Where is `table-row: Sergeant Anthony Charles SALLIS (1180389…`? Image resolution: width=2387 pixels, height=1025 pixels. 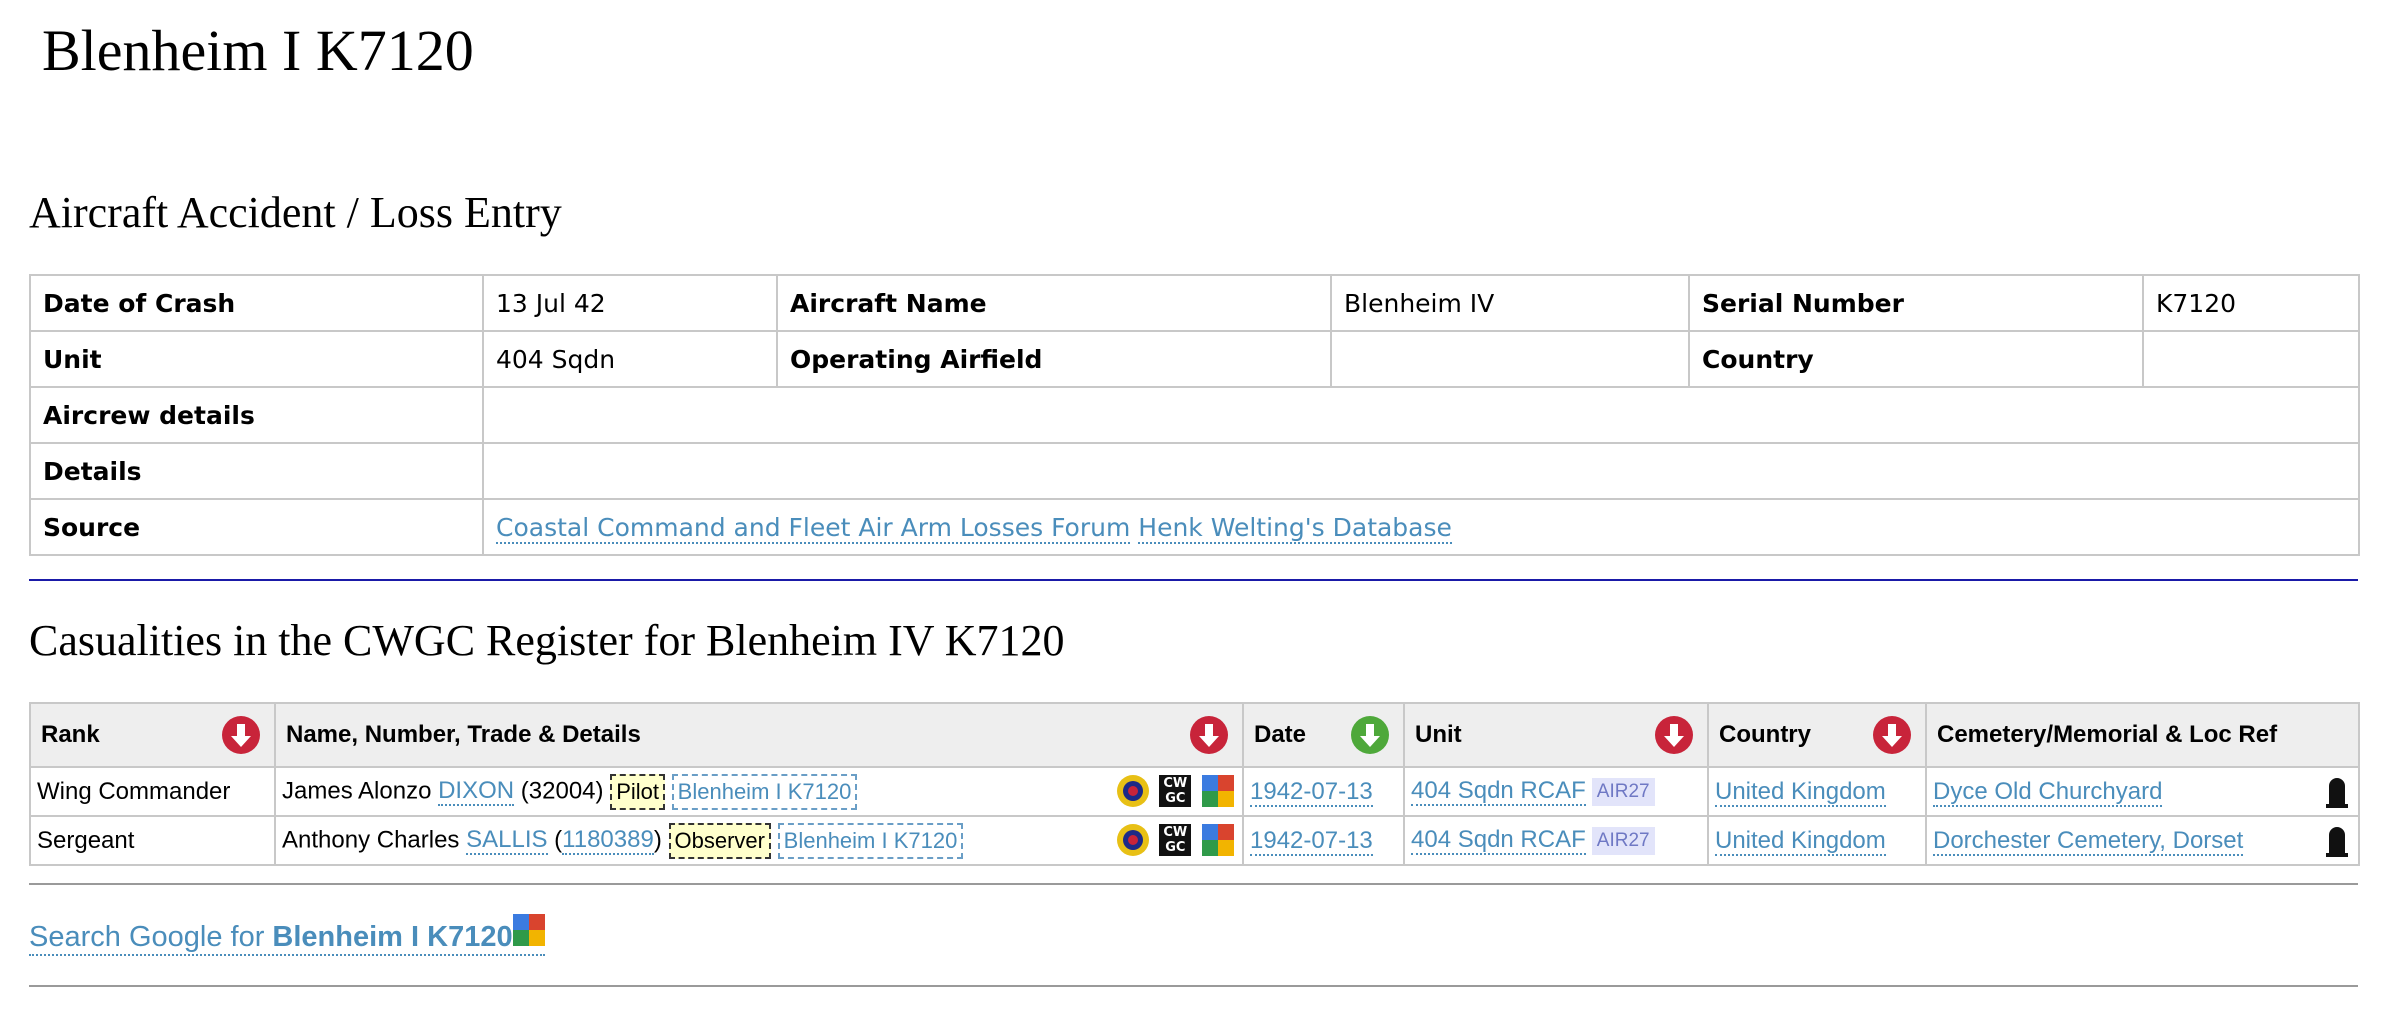
table-row: Sergeant Anthony Charles SALLIS (1180389… is located at coordinates (1194, 840).